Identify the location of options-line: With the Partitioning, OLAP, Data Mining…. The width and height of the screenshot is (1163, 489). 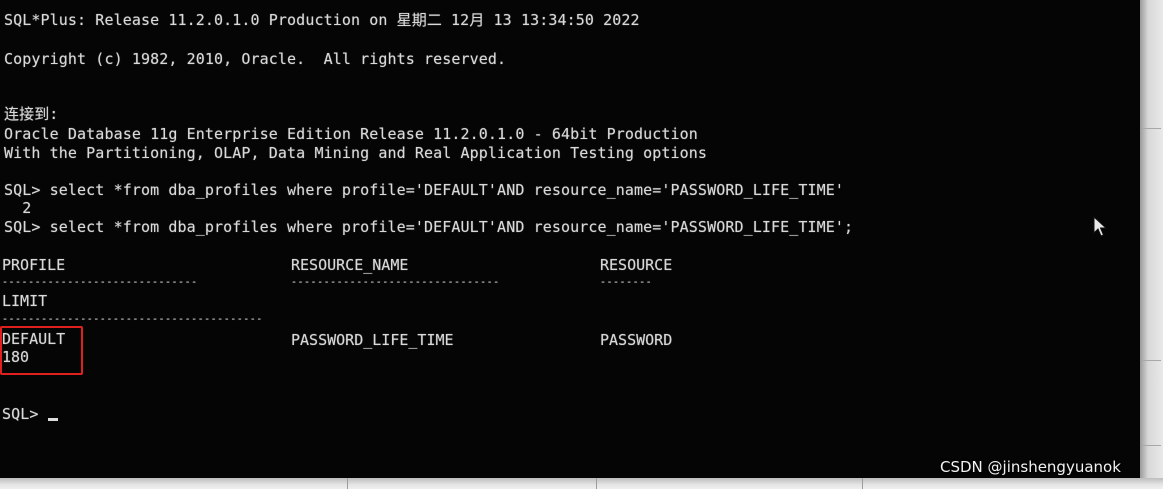
(356, 153).